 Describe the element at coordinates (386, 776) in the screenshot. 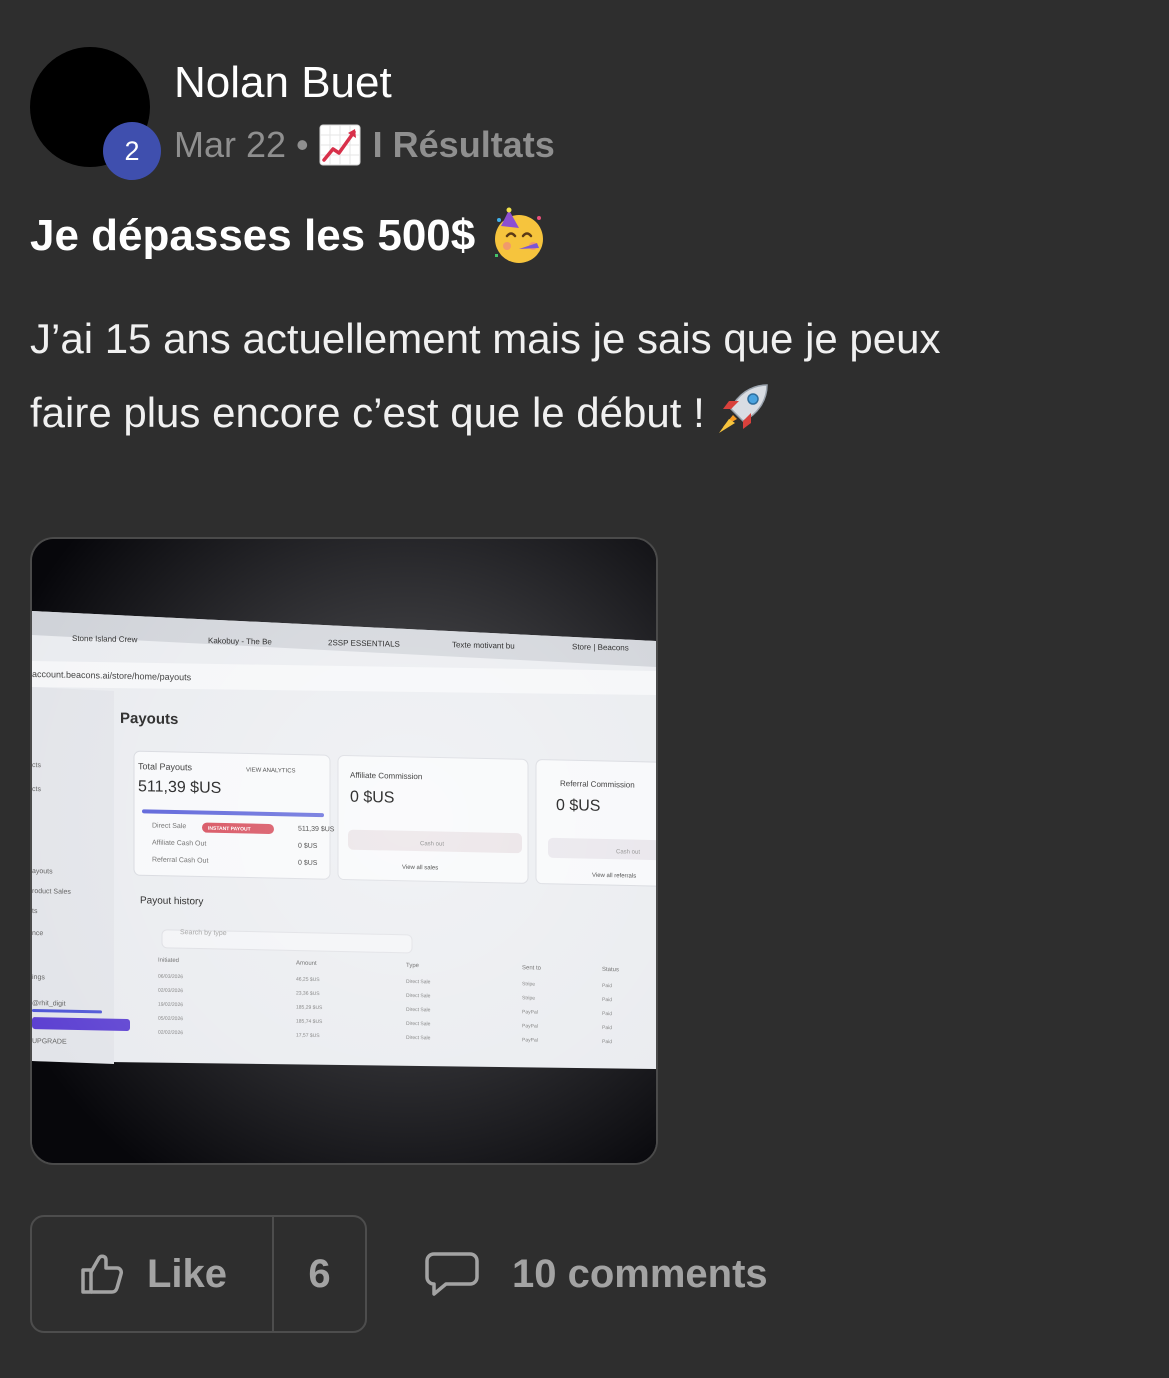

I see `photo-affiliate-label: Affiliate Commission` at that location.